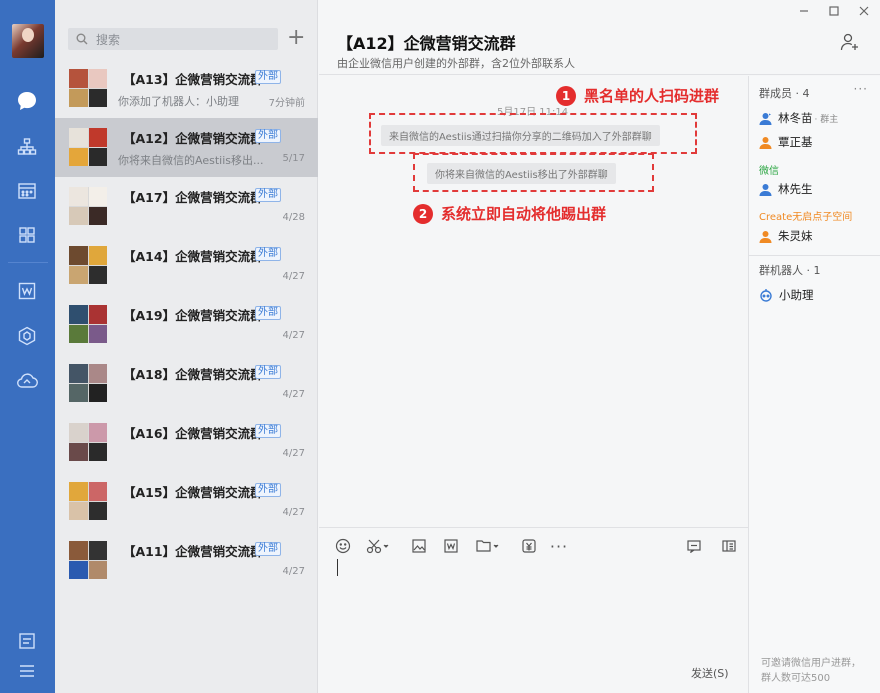 The image size is (880, 693). What do you see at coordinates (520, 135) in the screenshot?
I see `system-message: 来自微信的Aestiis通过扫描你分享的二维码加入了外部群聊` at bounding box center [520, 135].